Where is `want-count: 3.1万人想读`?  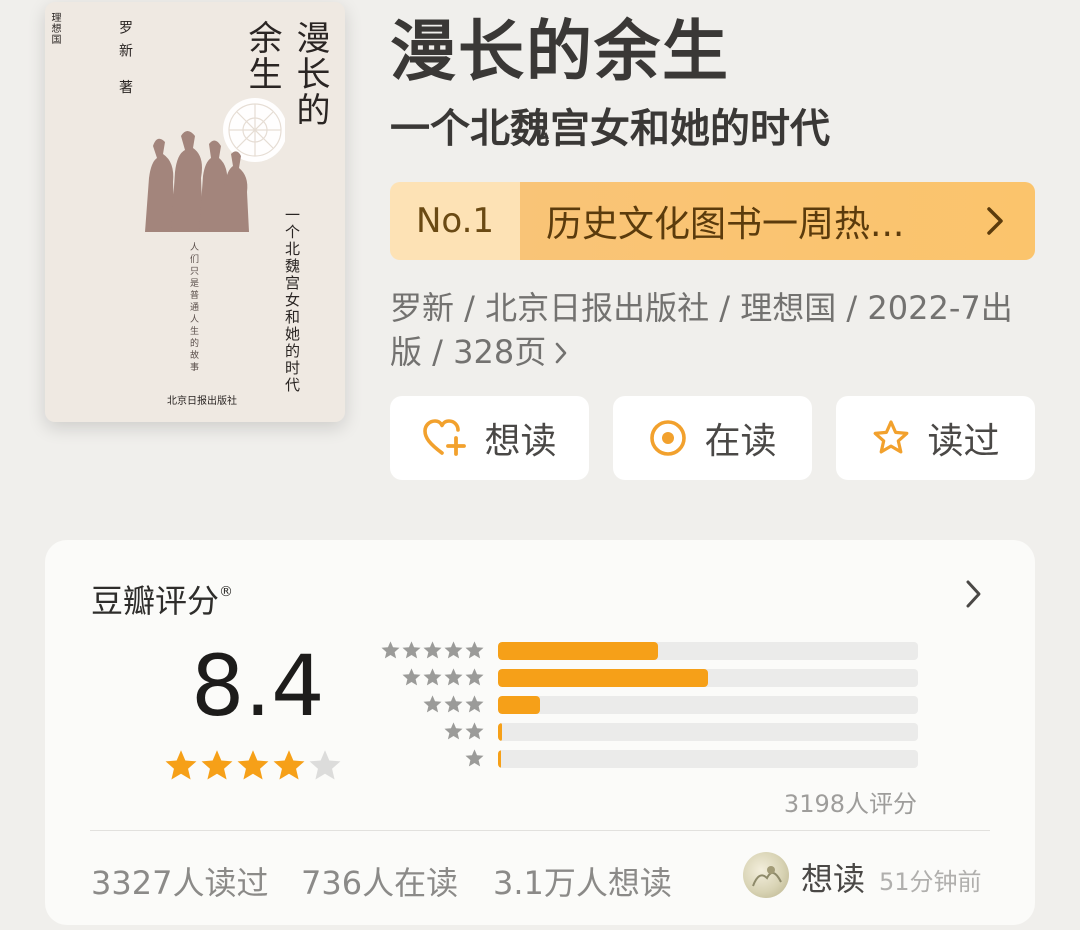
want-count: 3.1万人想读 is located at coordinates (582, 881).